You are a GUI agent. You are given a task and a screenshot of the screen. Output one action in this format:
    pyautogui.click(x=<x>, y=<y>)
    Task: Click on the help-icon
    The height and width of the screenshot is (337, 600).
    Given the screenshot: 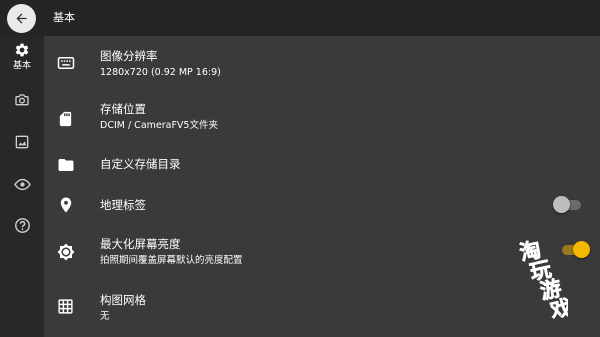 What is the action you would take?
    pyautogui.click(x=22, y=225)
    